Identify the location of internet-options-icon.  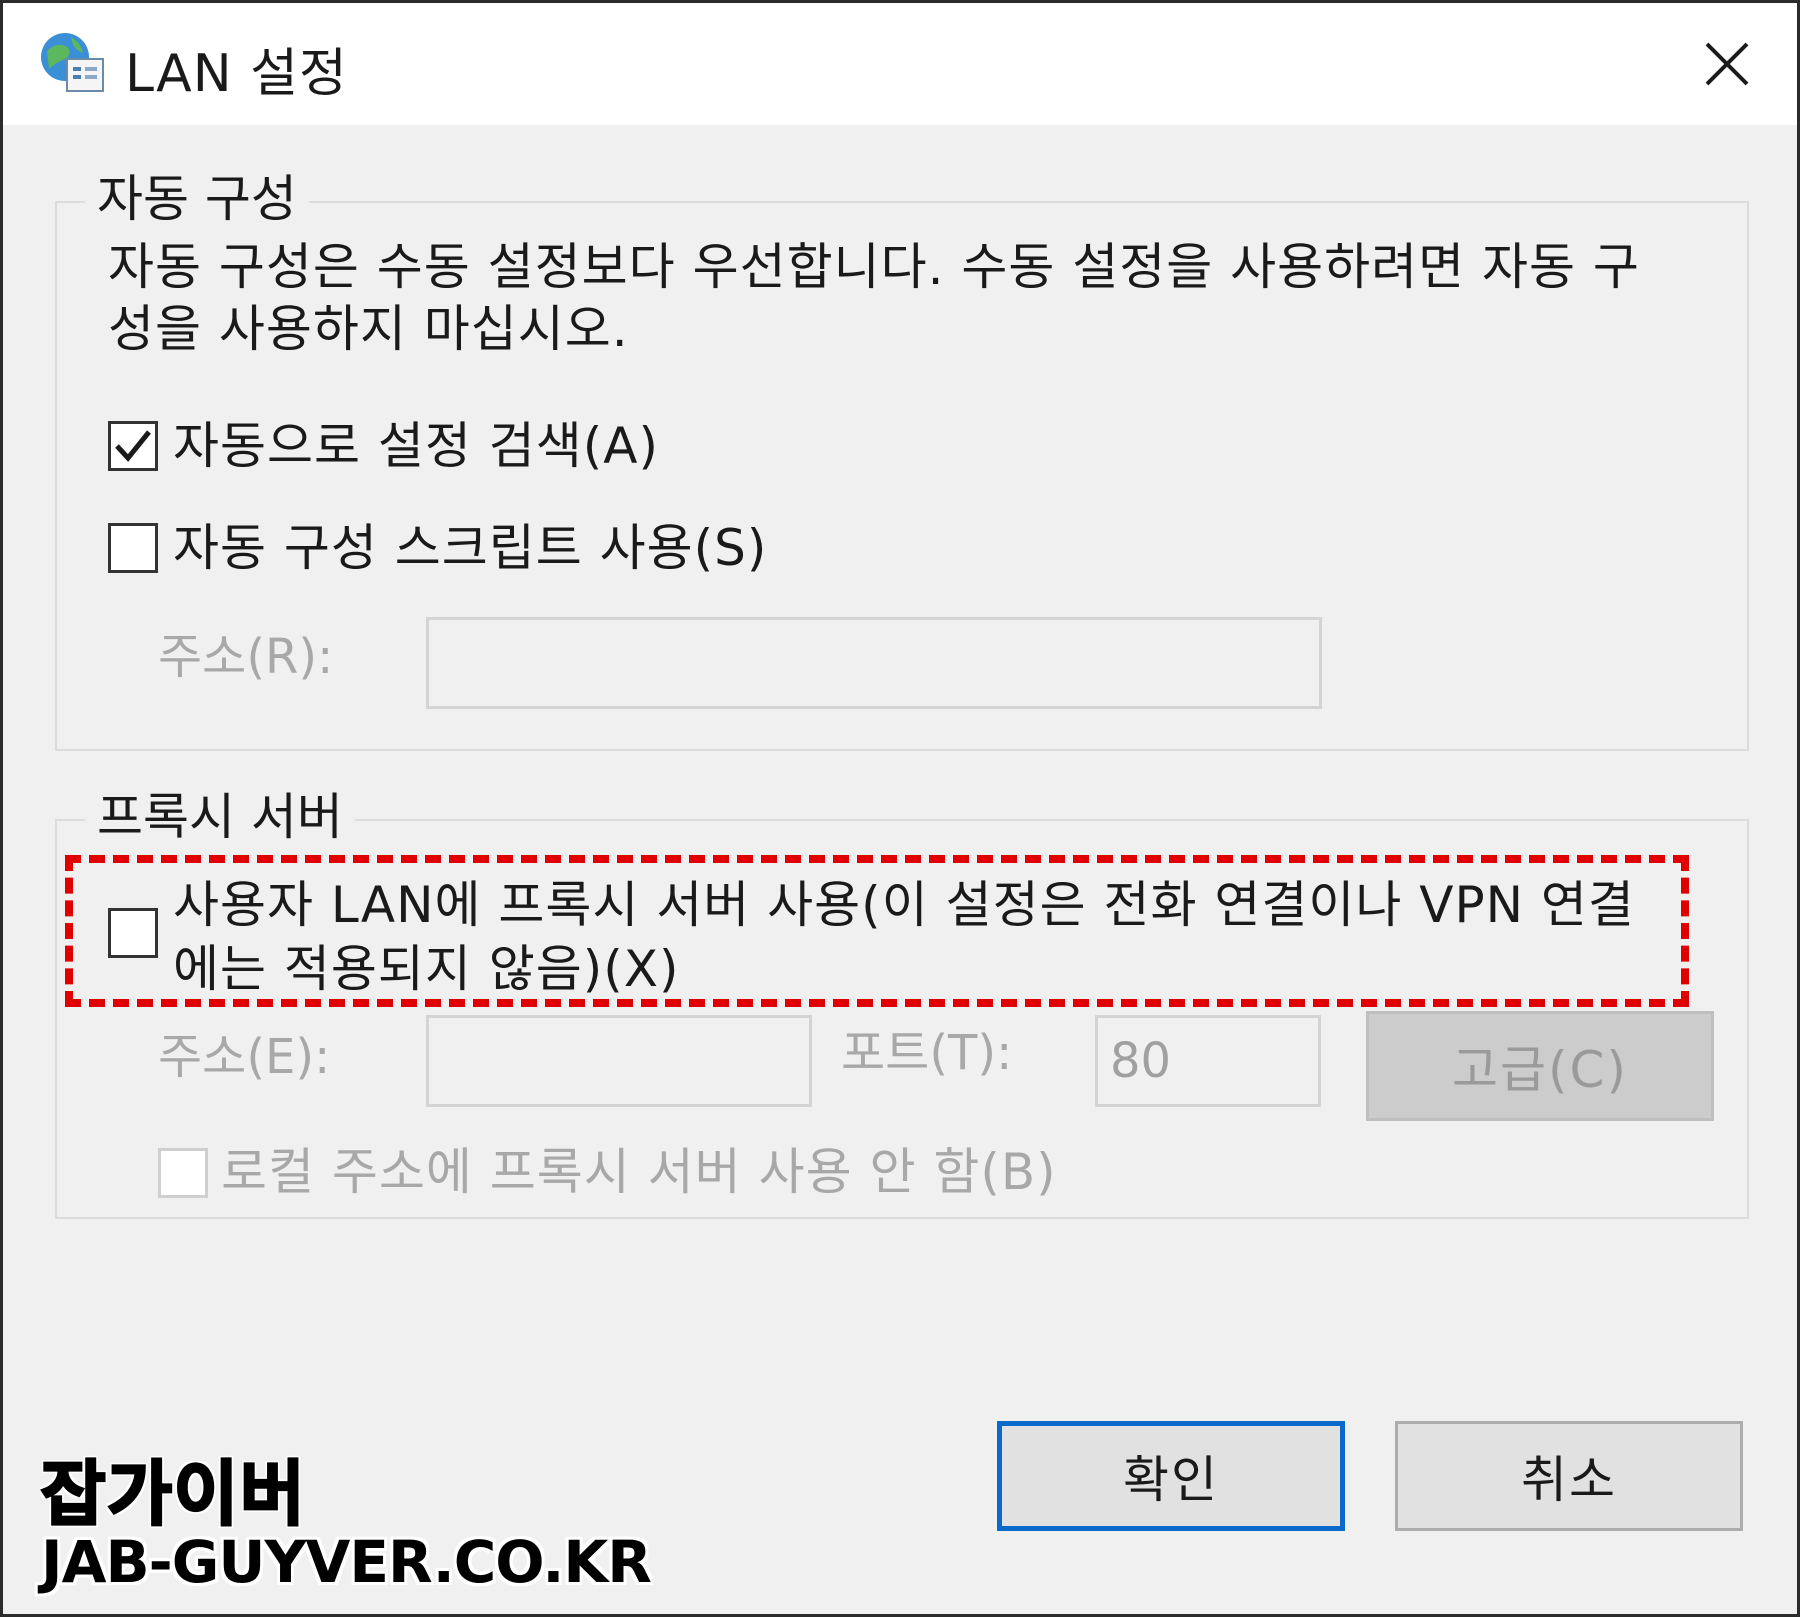
(72, 62).